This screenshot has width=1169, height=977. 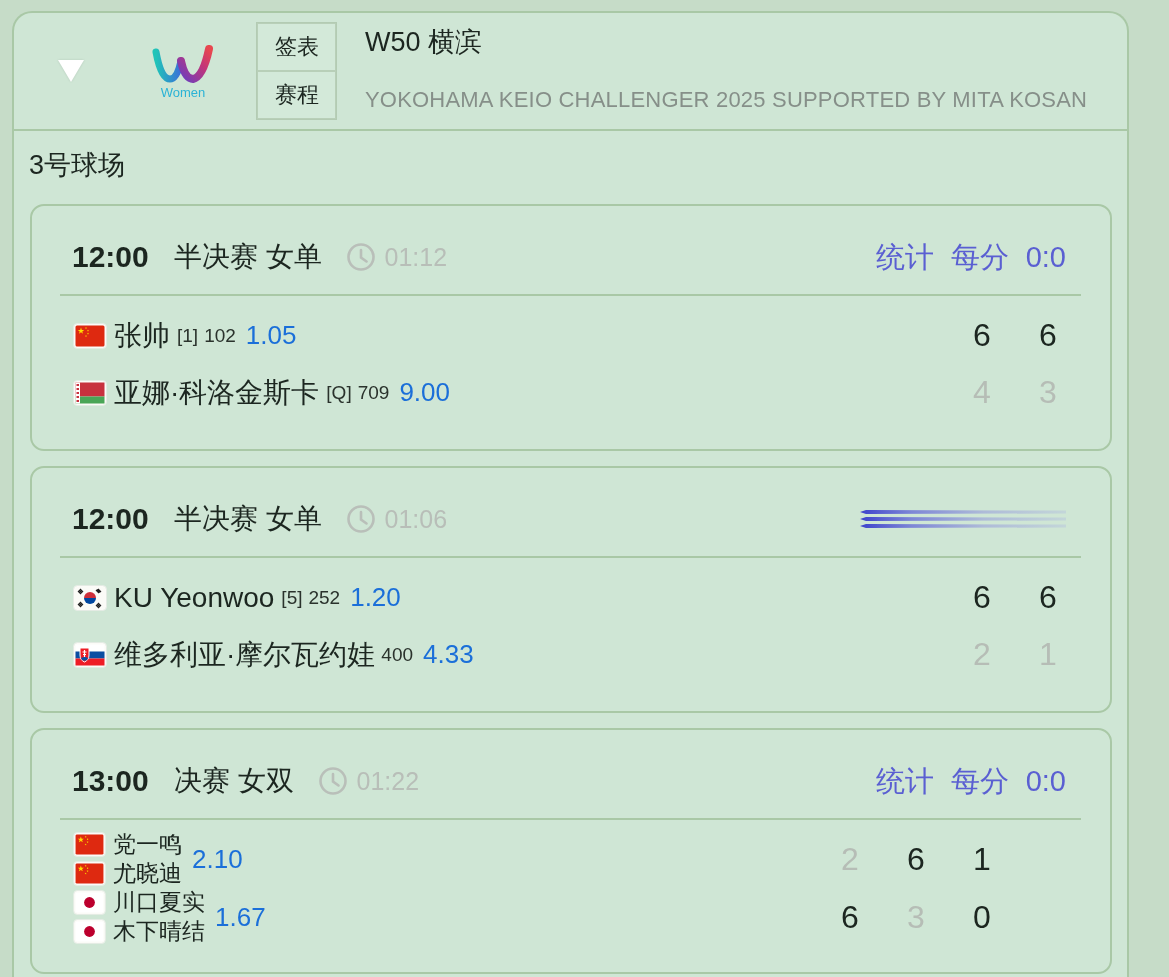 I want to click on betting-odds: 9.00, so click(x=424, y=392).